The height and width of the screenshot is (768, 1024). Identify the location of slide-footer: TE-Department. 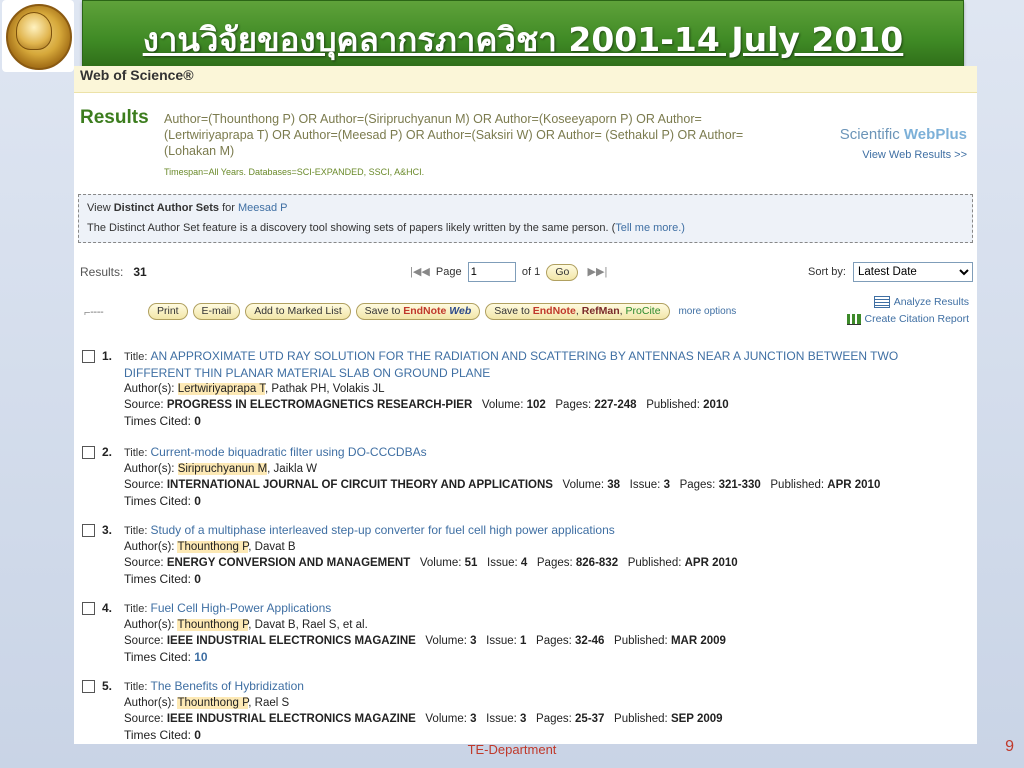
(512, 749).